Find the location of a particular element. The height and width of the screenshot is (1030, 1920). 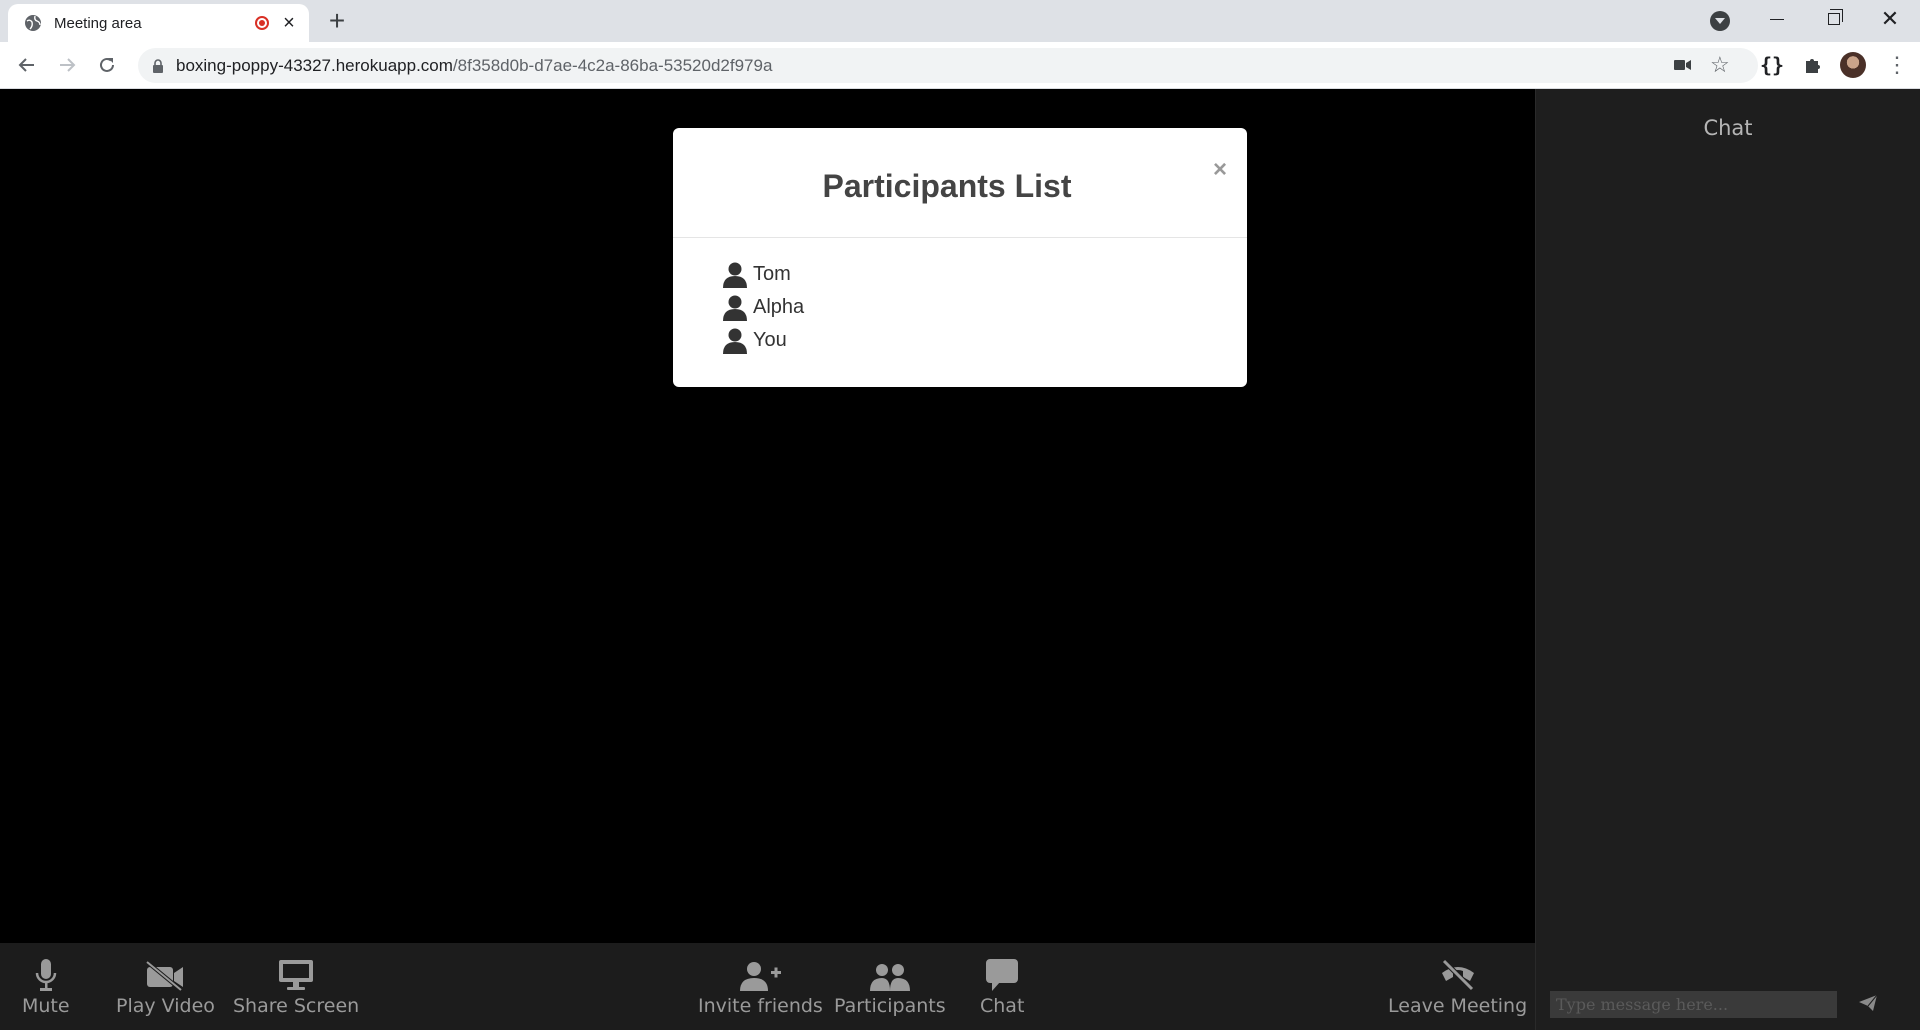

chat-title: Chat is located at coordinates (1728, 128).